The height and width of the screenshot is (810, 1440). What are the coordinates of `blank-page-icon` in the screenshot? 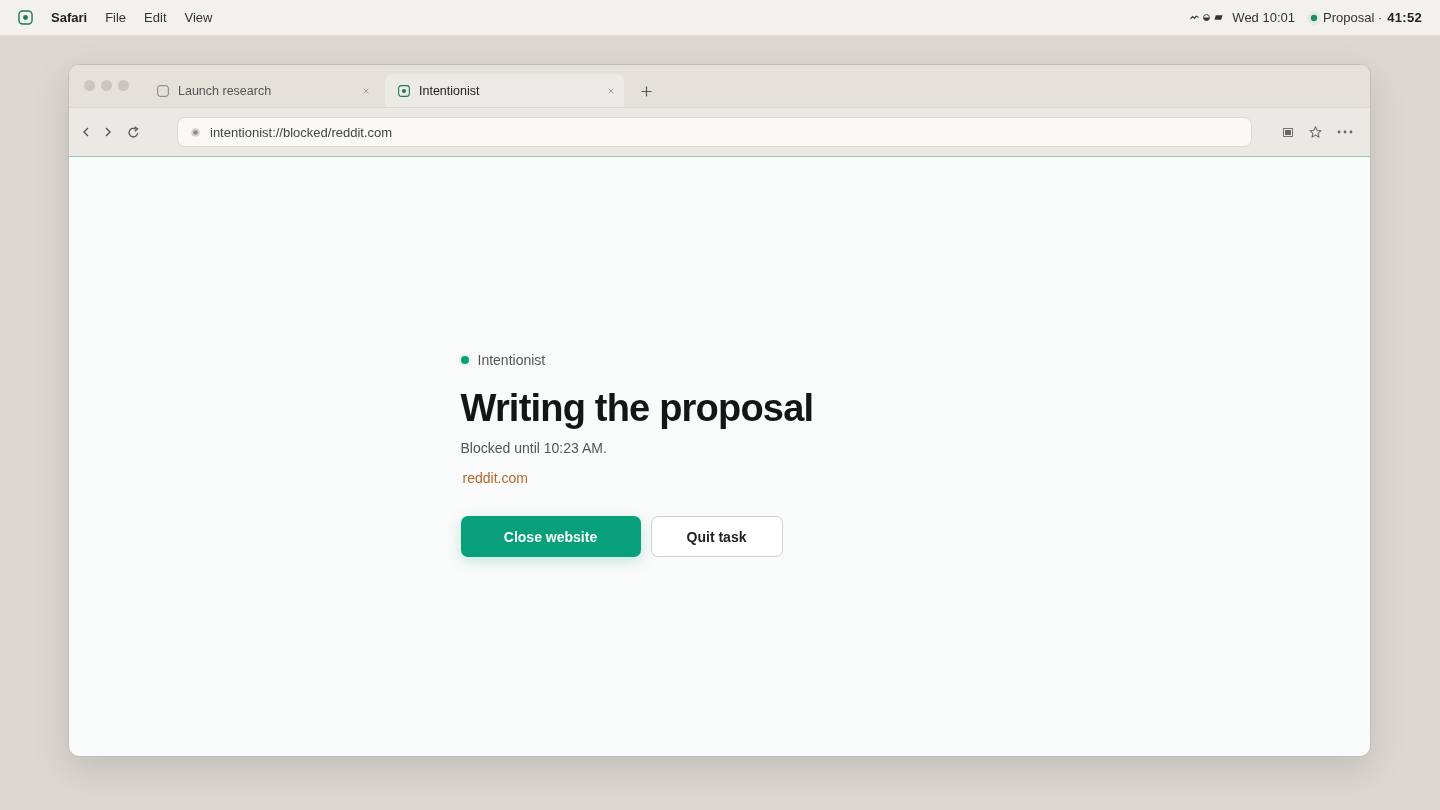 It's located at (163, 90).